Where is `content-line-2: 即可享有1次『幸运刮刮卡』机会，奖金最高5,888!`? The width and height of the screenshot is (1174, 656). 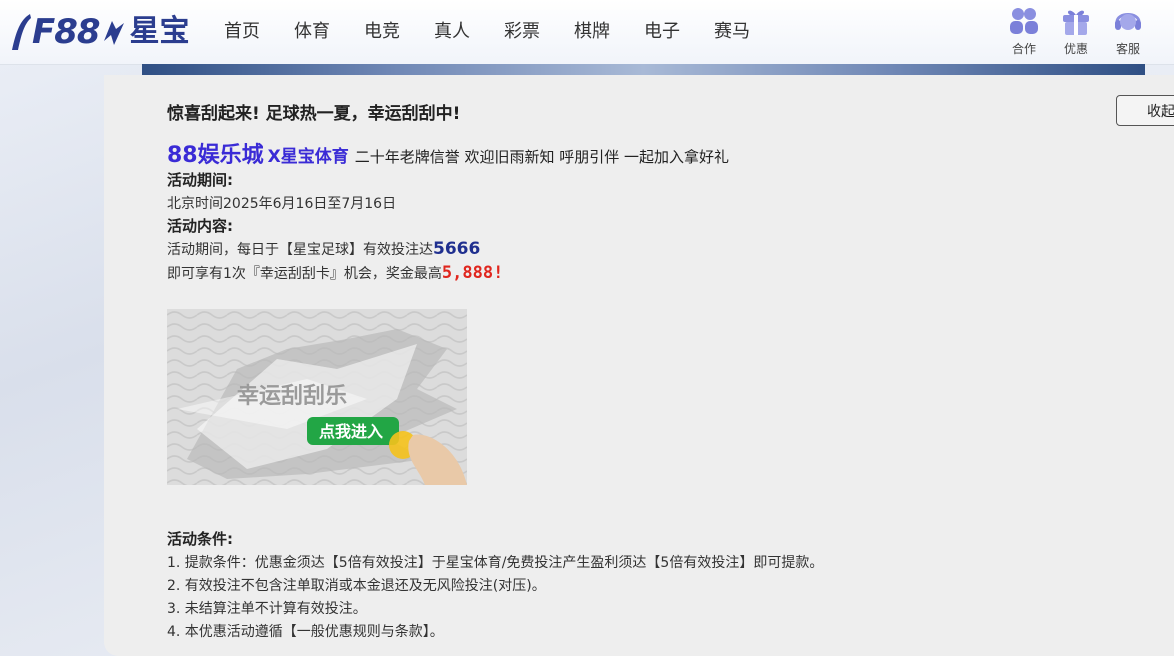
content-line-2: 即可享有1次『幸运刮刮卡』机会，奖金最高5,888! is located at coordinates (335, 273).